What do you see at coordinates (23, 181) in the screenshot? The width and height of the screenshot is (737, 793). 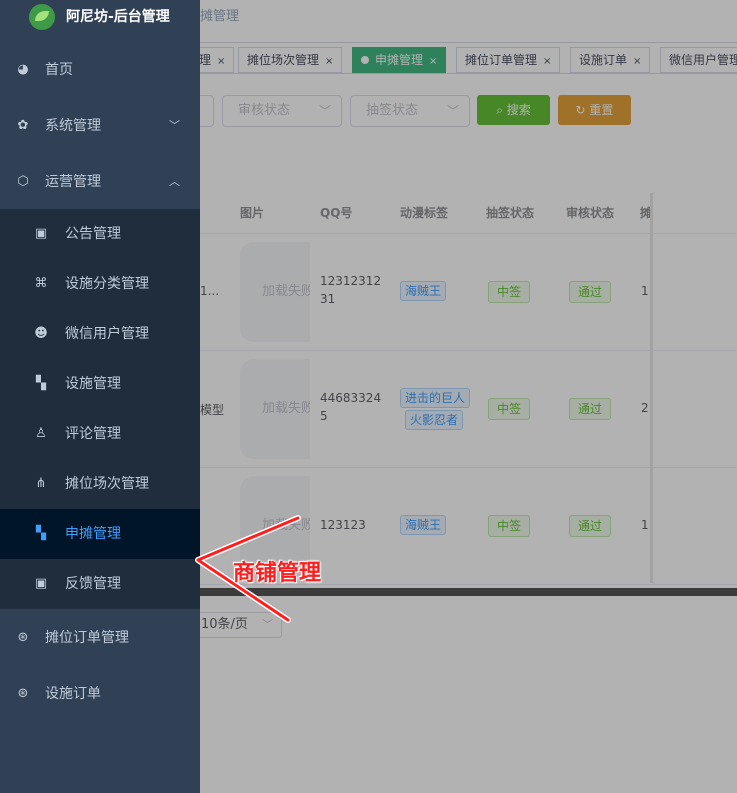 I see `cube-icon: ⬡` at bounding box center [23, 181].